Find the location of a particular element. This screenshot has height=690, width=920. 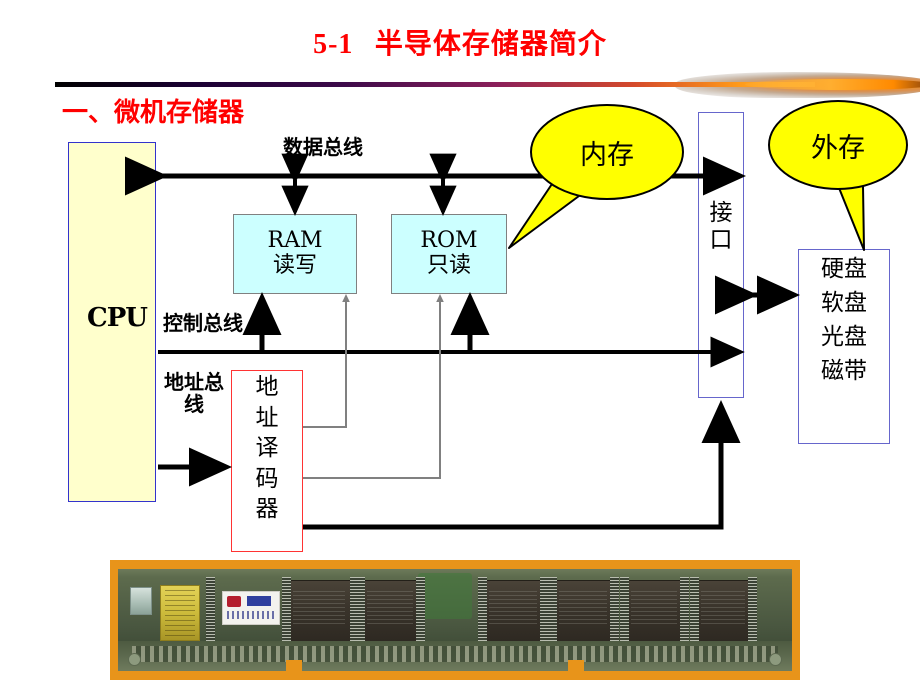

interface-label-text: 接口 is located at coordinates (721, 227).